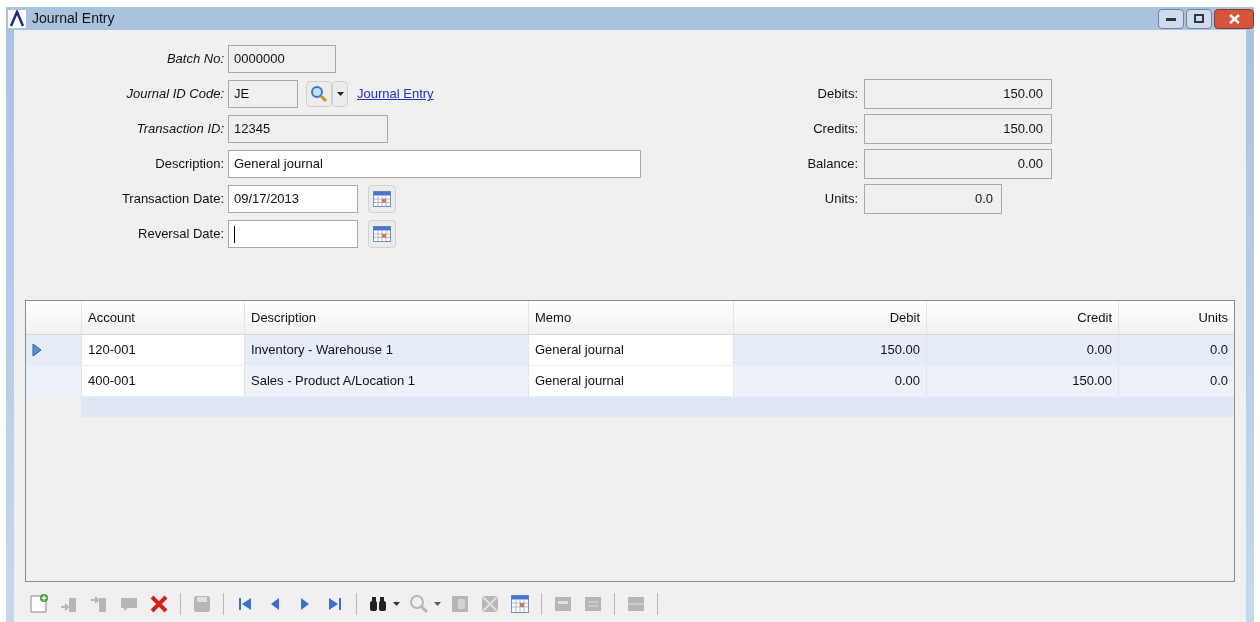  What do you see at coordinates (630, 317) in the screenshot?
I see `column-header: Memo` at bounding box center [630, 317].